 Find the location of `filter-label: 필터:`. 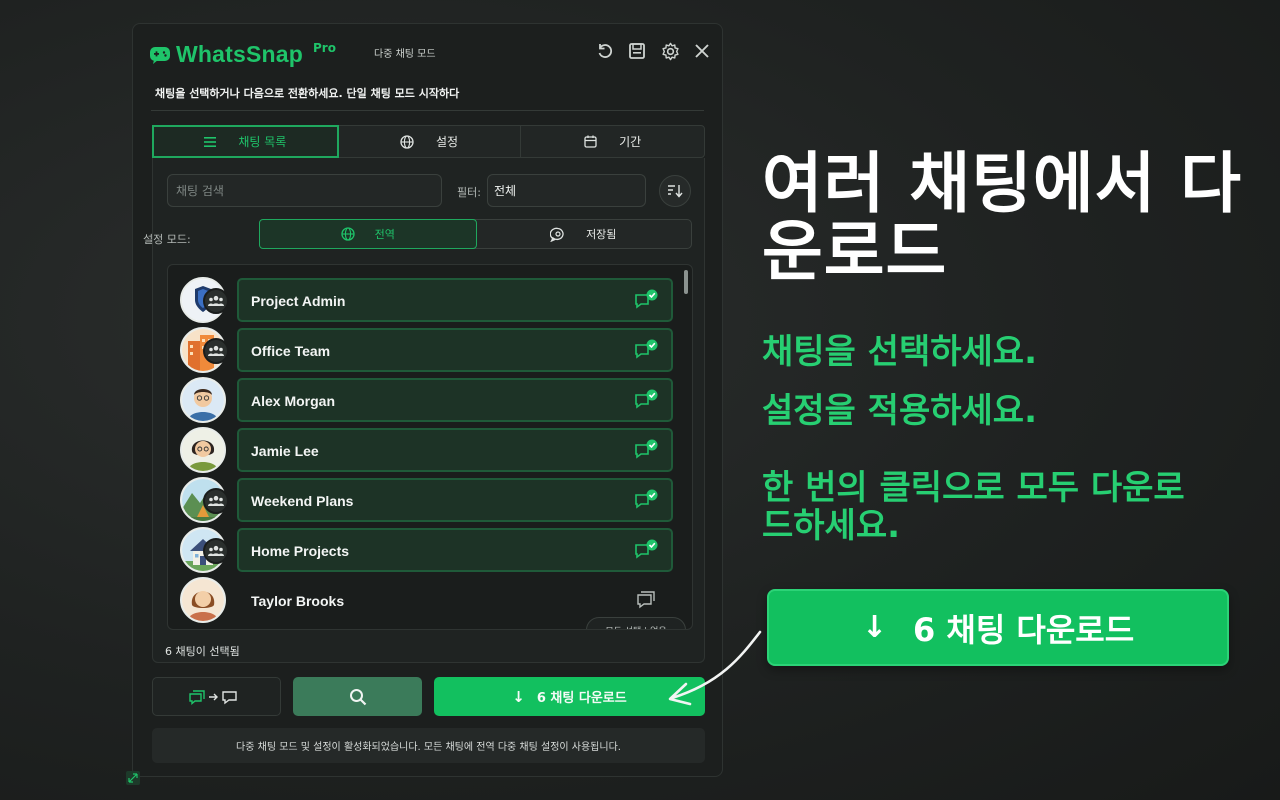

filter-label: 필터: is located at coordinates (469, 192).